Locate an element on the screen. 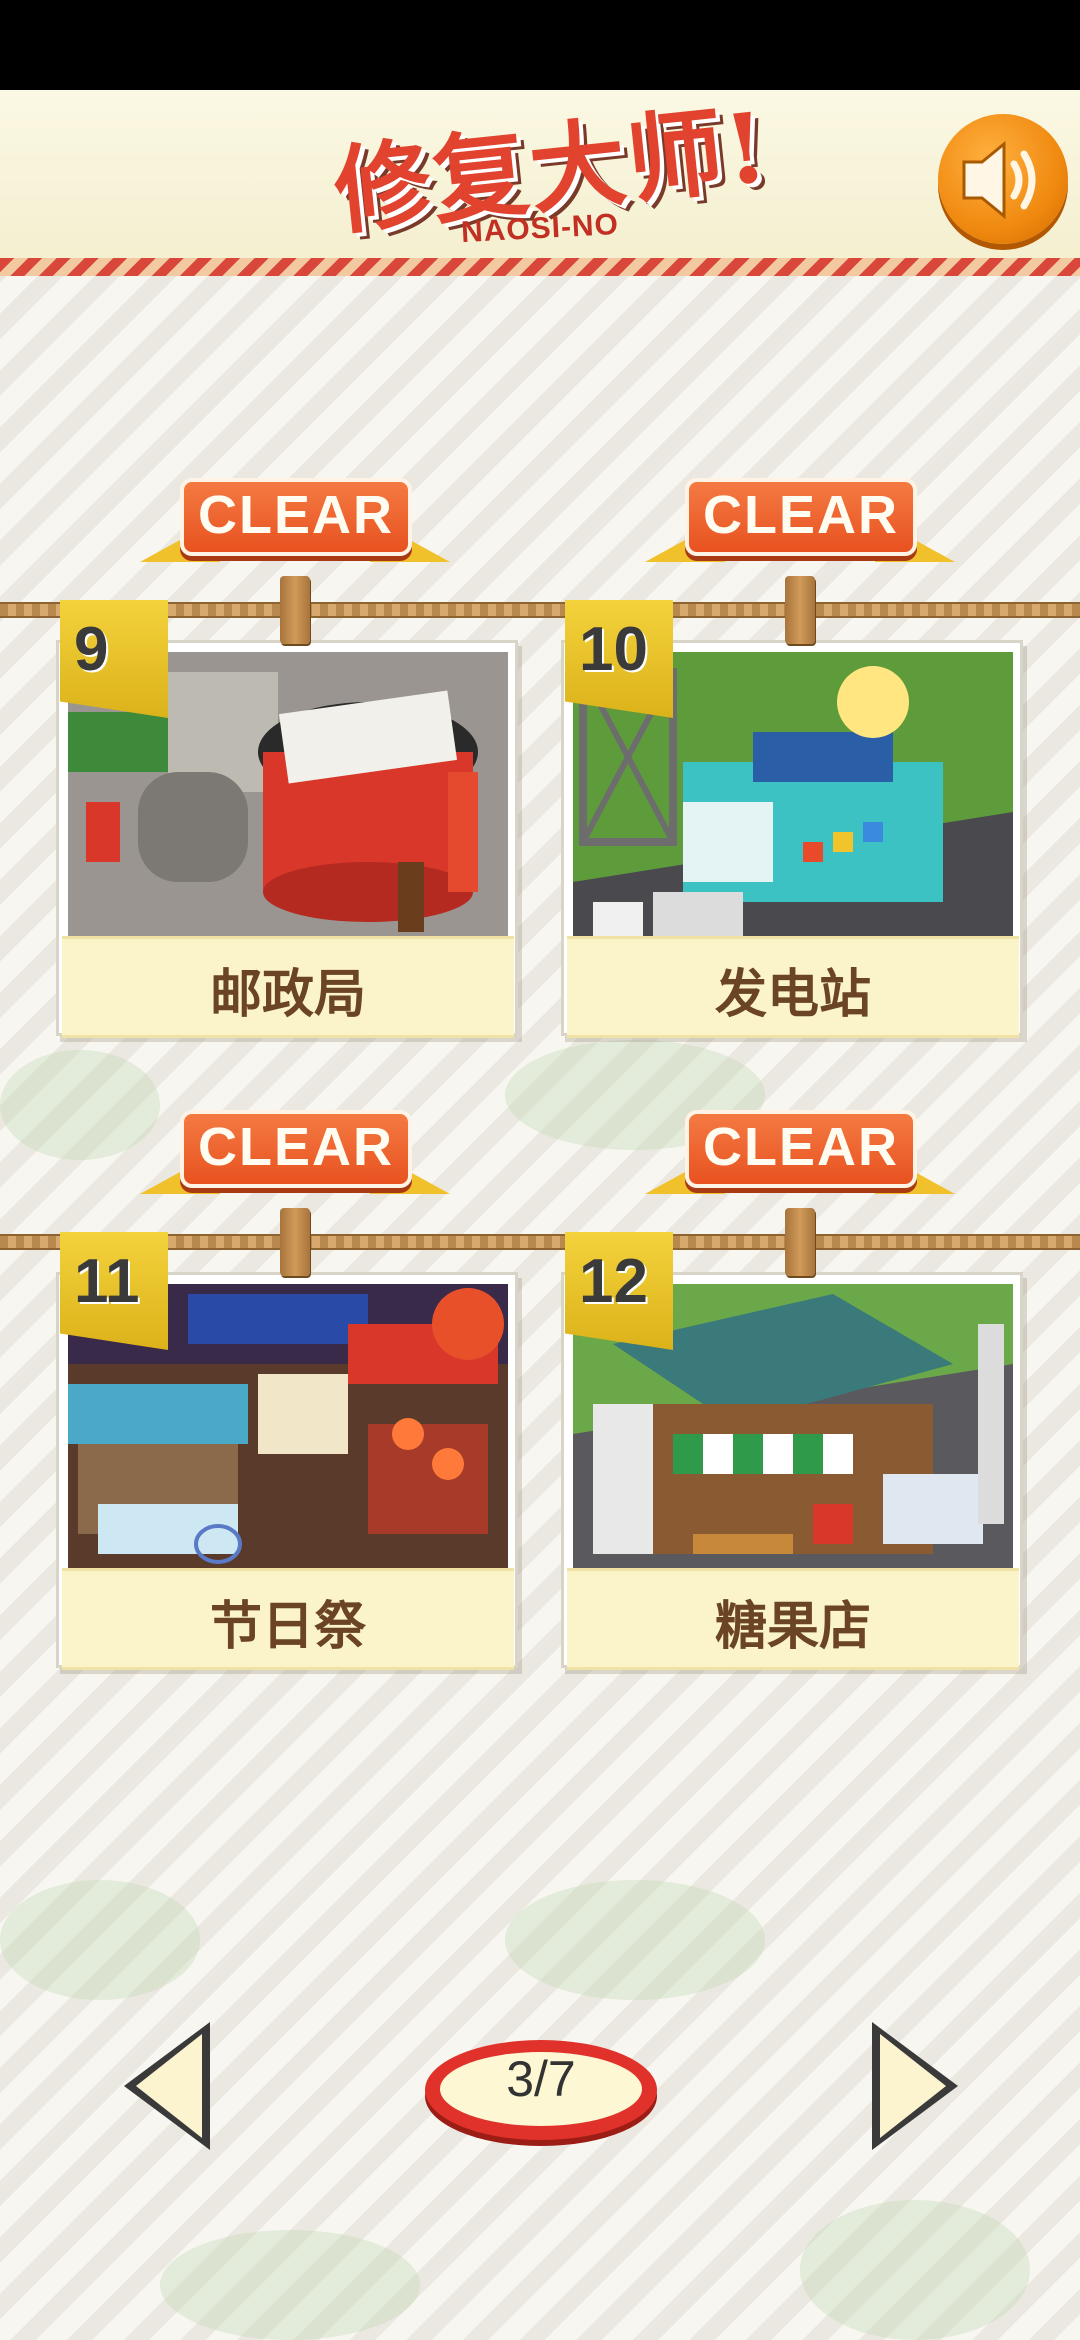 This screenshot has width=1080, height=2340. header-stripe is located at coordinates (540, 267).